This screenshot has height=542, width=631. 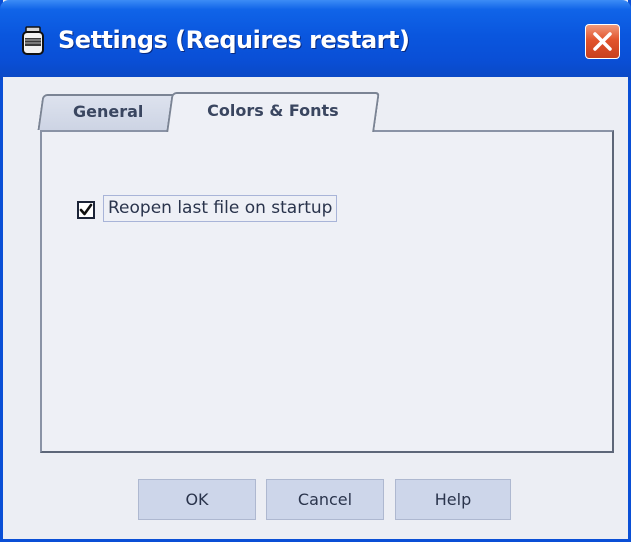 What do you see at coordinates (234, 40) in the screenshot?
I see `window-title: Settings (Requires restart)` at bounding box center [234, 40].